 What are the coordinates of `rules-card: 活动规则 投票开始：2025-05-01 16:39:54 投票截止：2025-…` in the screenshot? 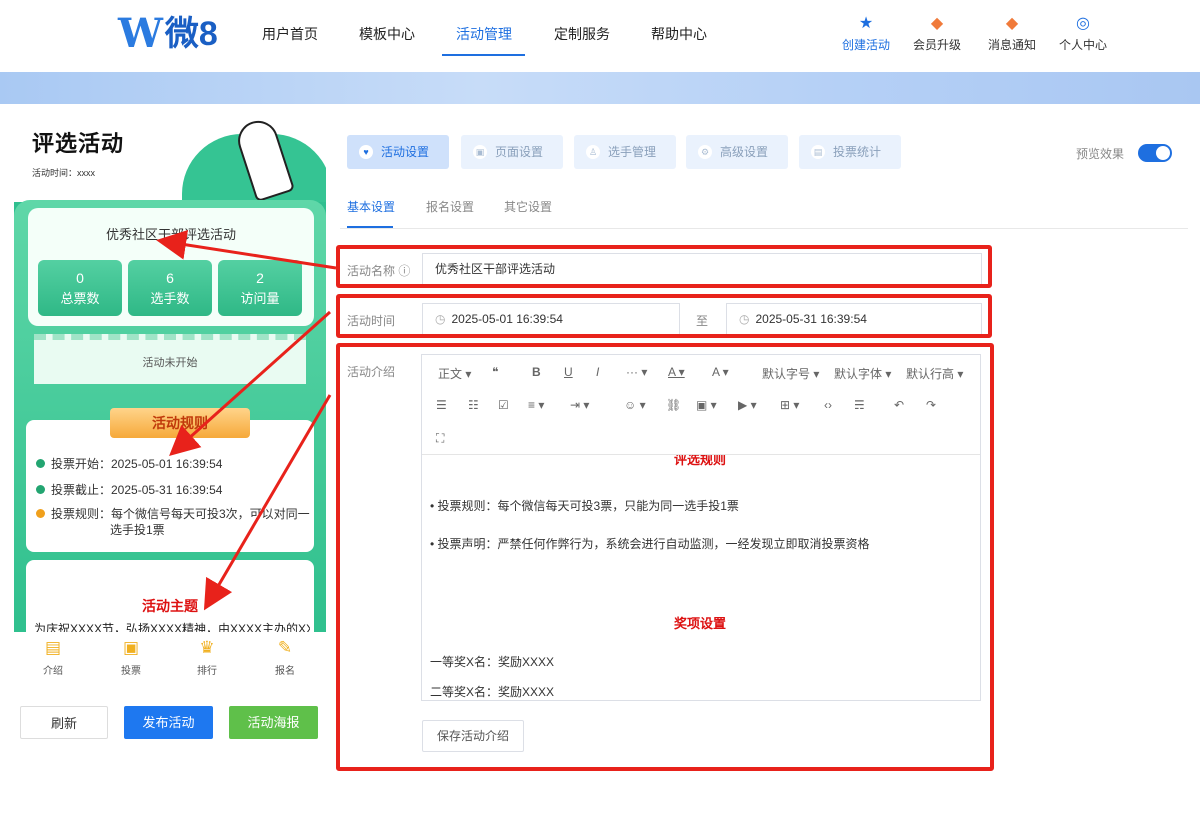 It's located at (170, 480).